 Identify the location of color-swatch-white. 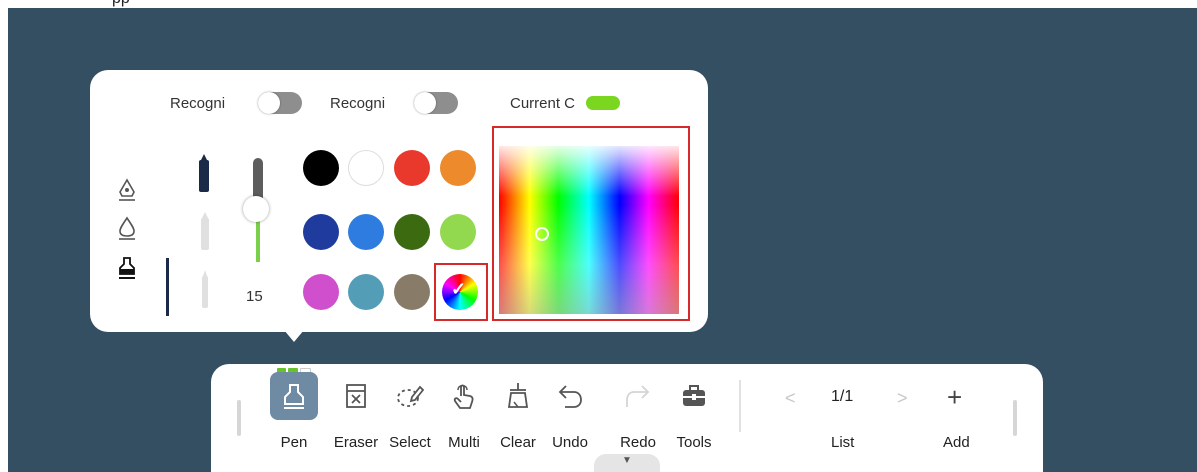
(366, 168).